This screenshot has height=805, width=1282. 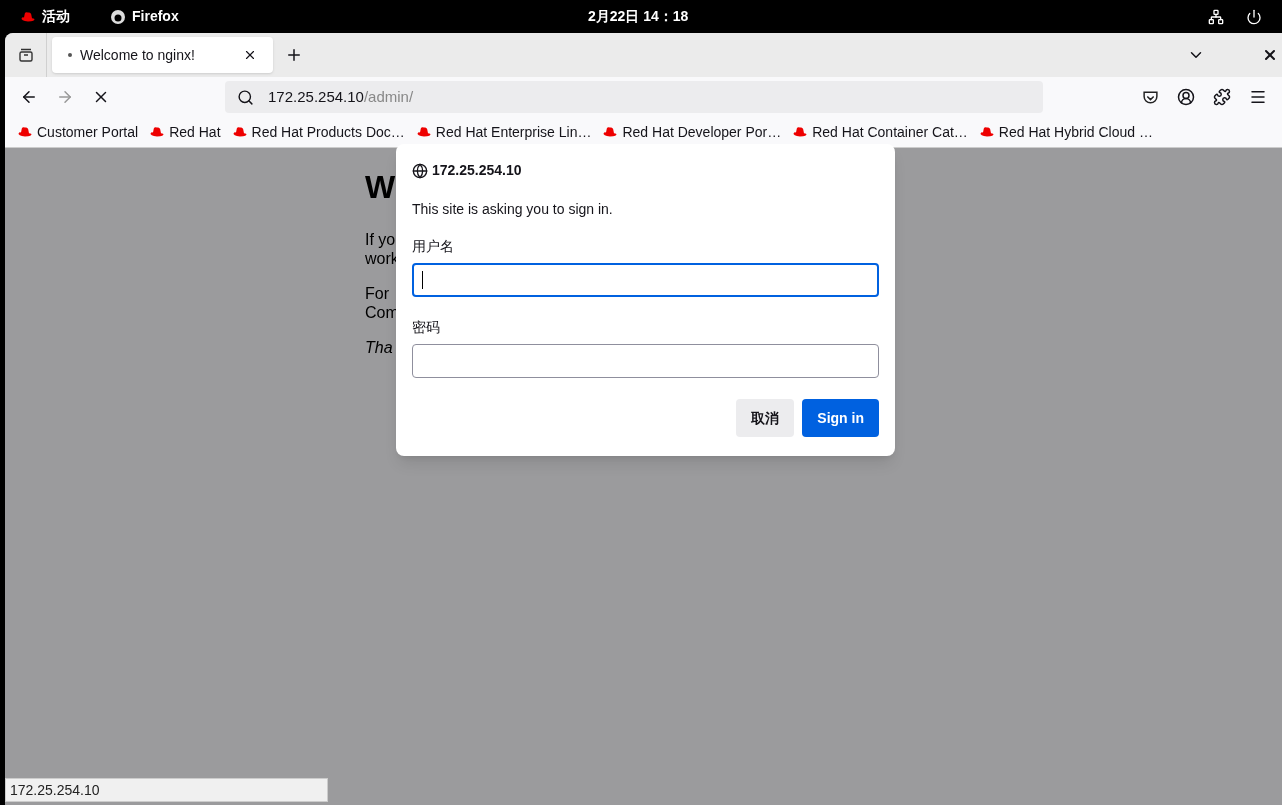 I want to click on field-label: 用户名, so click(x=433, y=246).